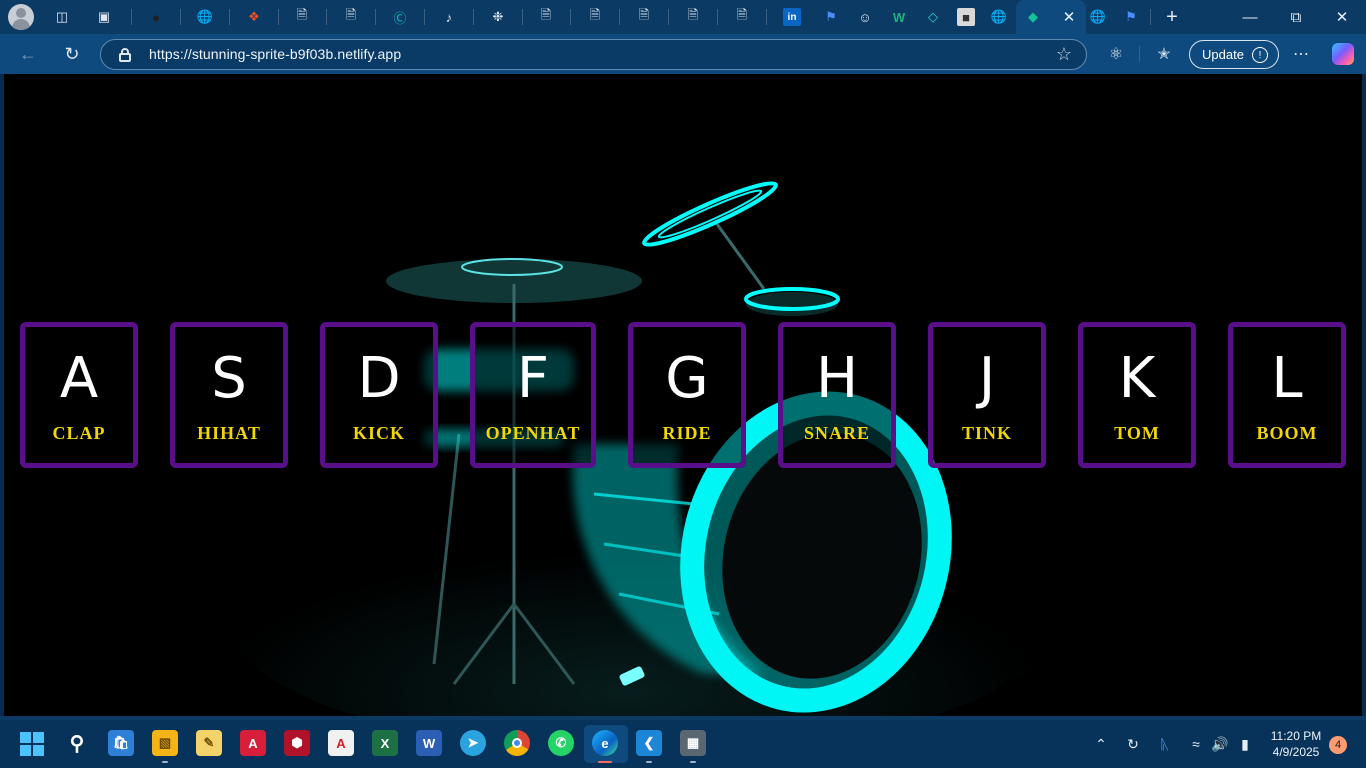  I want to click on profile-avatar, so click(21, 17).